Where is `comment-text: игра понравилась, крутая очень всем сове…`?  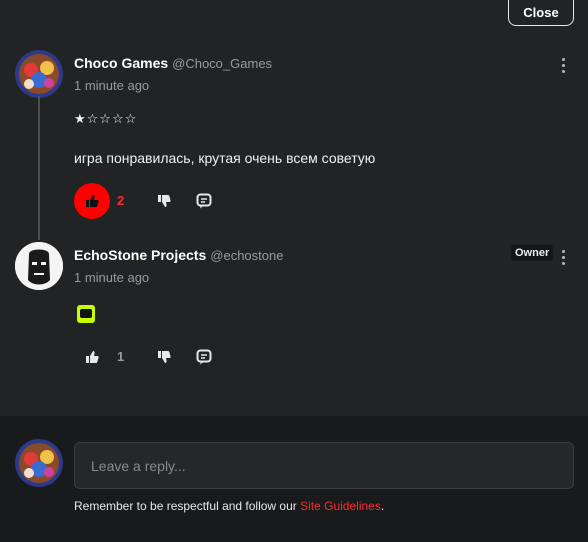 comment-text: игра понравилась, крутая очень всем сове… is located at coordinates (225, 158).